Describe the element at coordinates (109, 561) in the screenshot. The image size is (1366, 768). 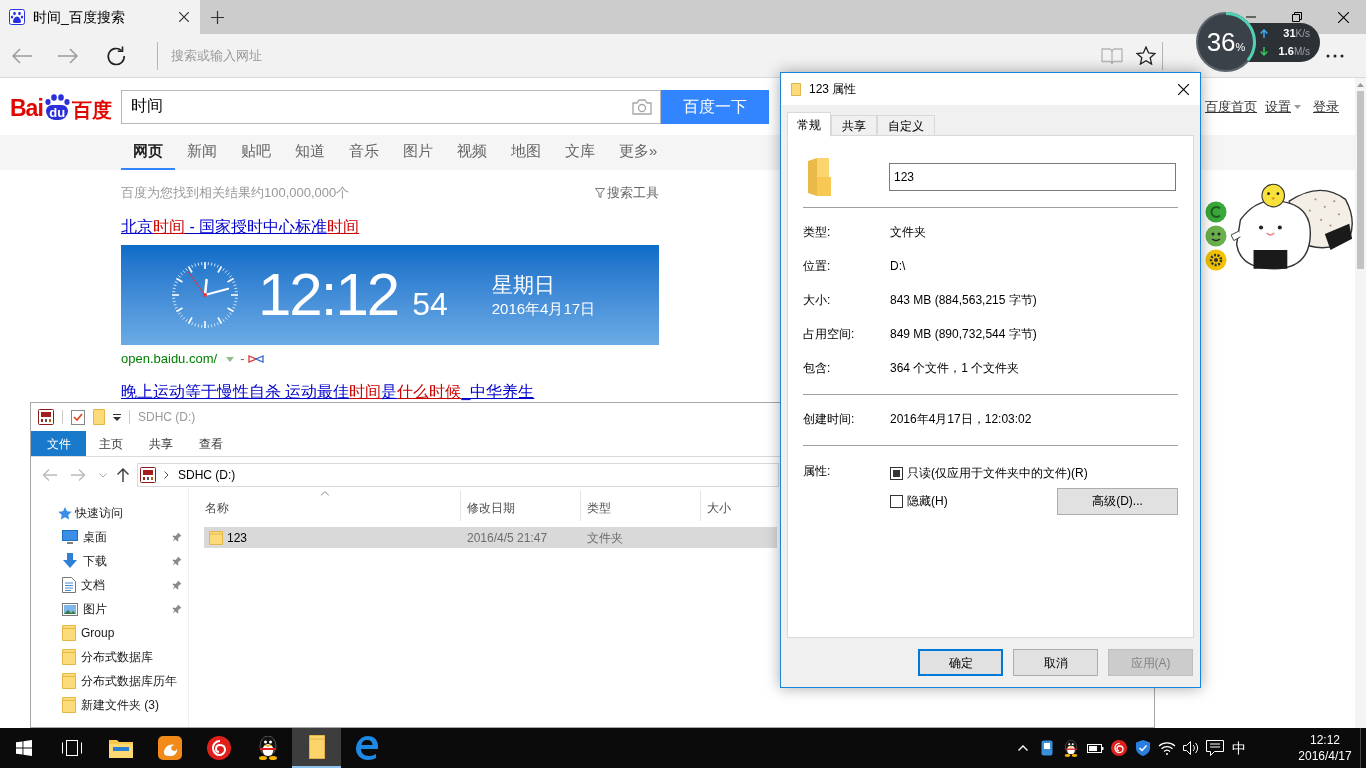
I see `nav-item: 下载` at that location.